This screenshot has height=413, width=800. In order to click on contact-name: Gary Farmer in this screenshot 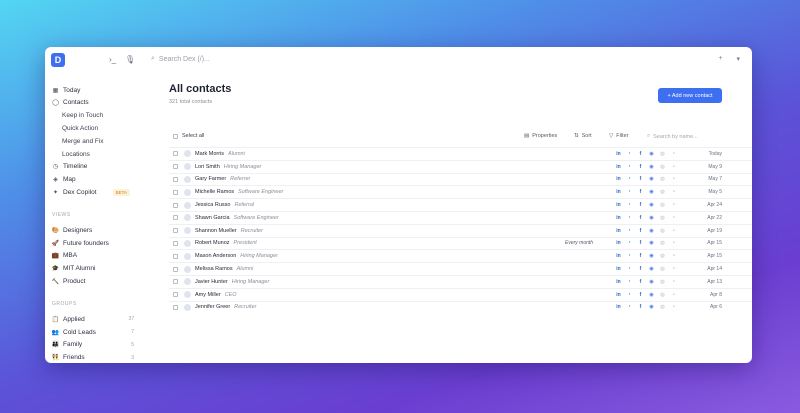, I will do `click(210, 179)`.